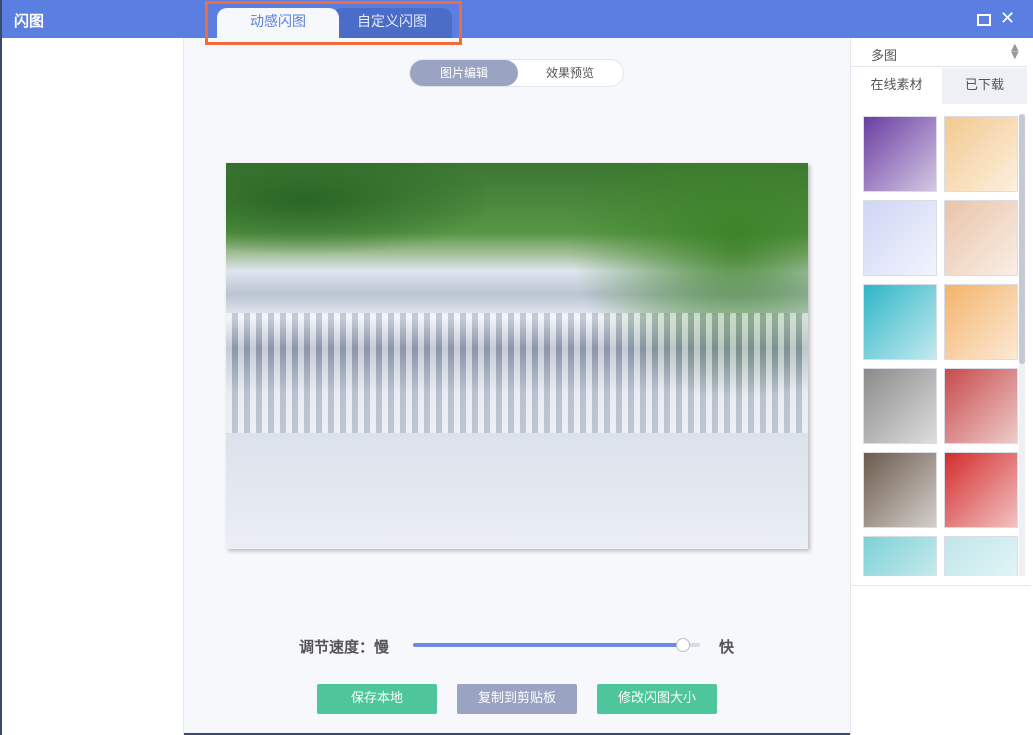 This screenshot has height=735, width=1033. Describe the element at coordinates (900, 406) in the screenshot. I see `thumbnail-two-people-photo` at that location.